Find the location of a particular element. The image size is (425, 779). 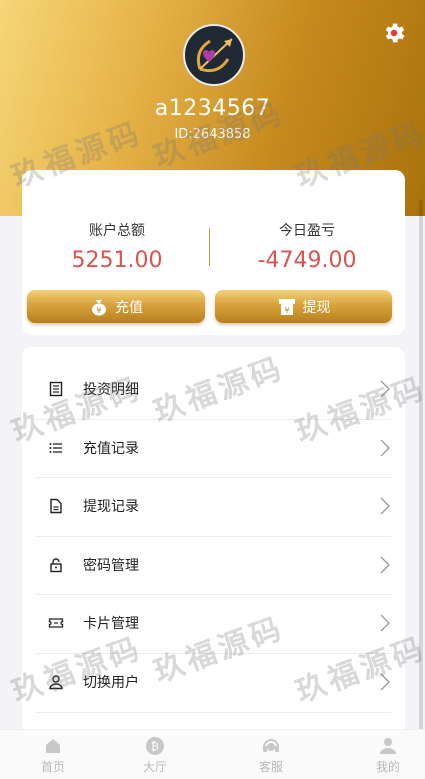

menu-item-label: 密码管理 is located at coordinates (111, 566).